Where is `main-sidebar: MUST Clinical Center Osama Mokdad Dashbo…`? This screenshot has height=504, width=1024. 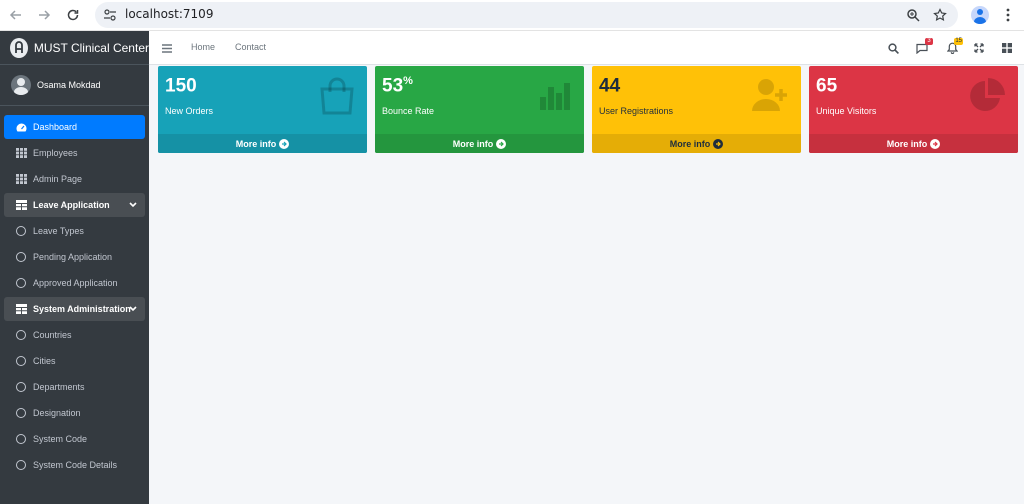 main-sidebar: MUST Clinical Center Osama Mokdad Dashbo… is located at coordinates (74, 267).